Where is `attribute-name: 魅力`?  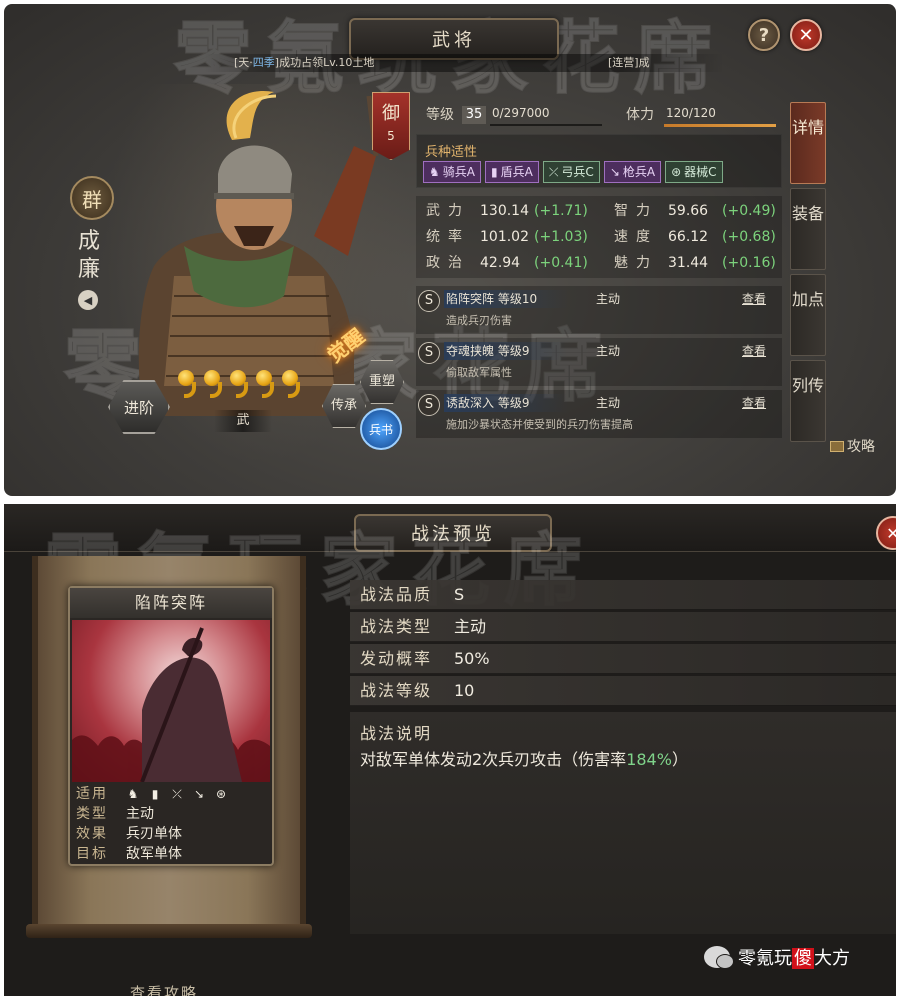 attribute-name: 魅力 is located at coordinates (636, 263).